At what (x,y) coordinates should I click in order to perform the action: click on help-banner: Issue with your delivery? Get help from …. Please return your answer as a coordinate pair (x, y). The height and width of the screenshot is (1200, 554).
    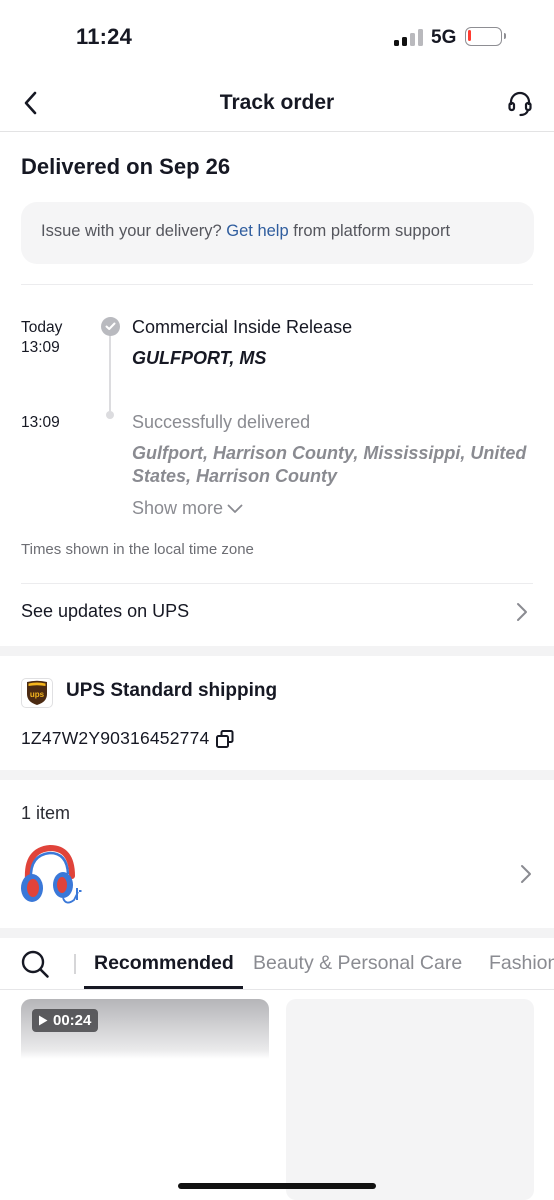
    Looking at the image, I should click on (277, 233).